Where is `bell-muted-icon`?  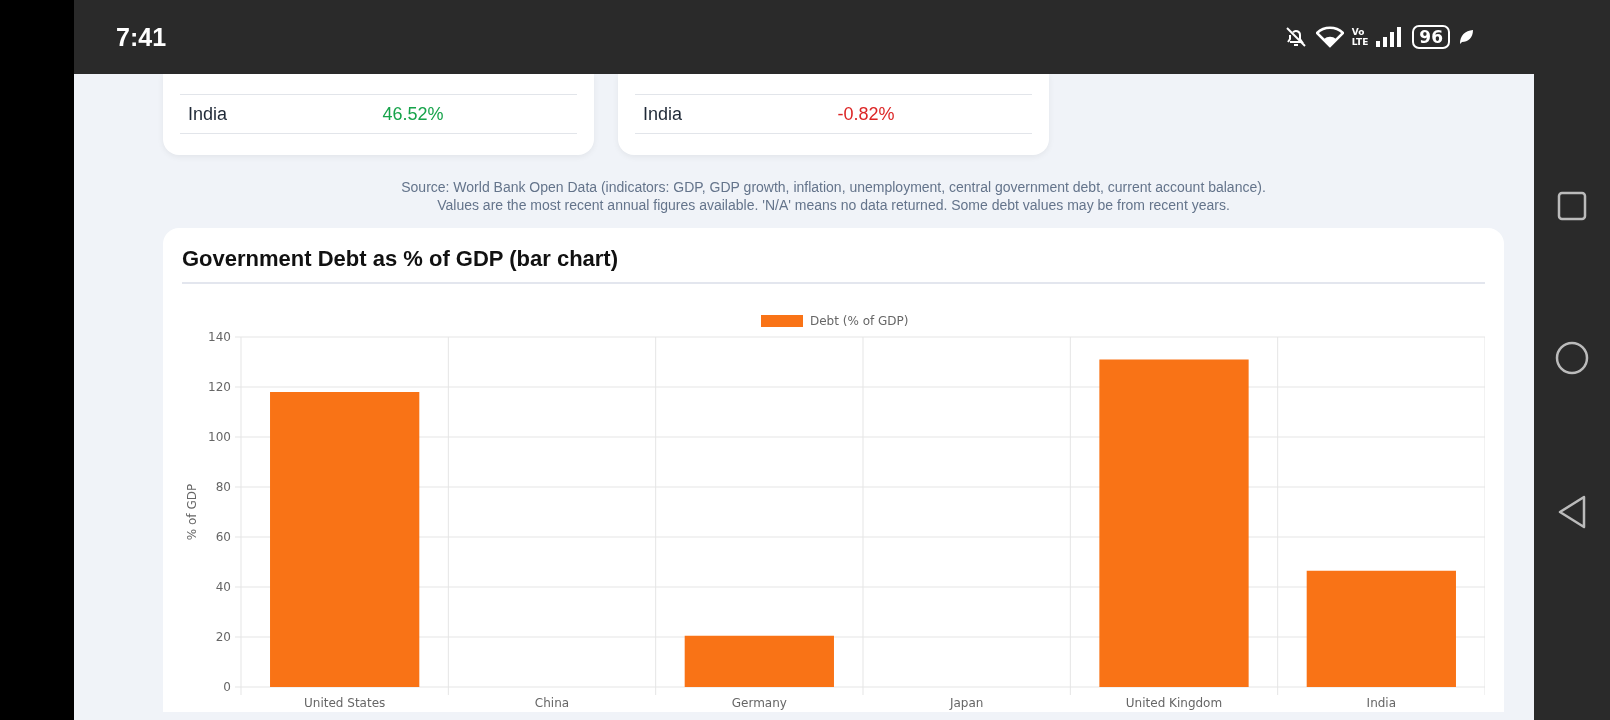 bell-muted-icon is located at coordinates (1295, 37).